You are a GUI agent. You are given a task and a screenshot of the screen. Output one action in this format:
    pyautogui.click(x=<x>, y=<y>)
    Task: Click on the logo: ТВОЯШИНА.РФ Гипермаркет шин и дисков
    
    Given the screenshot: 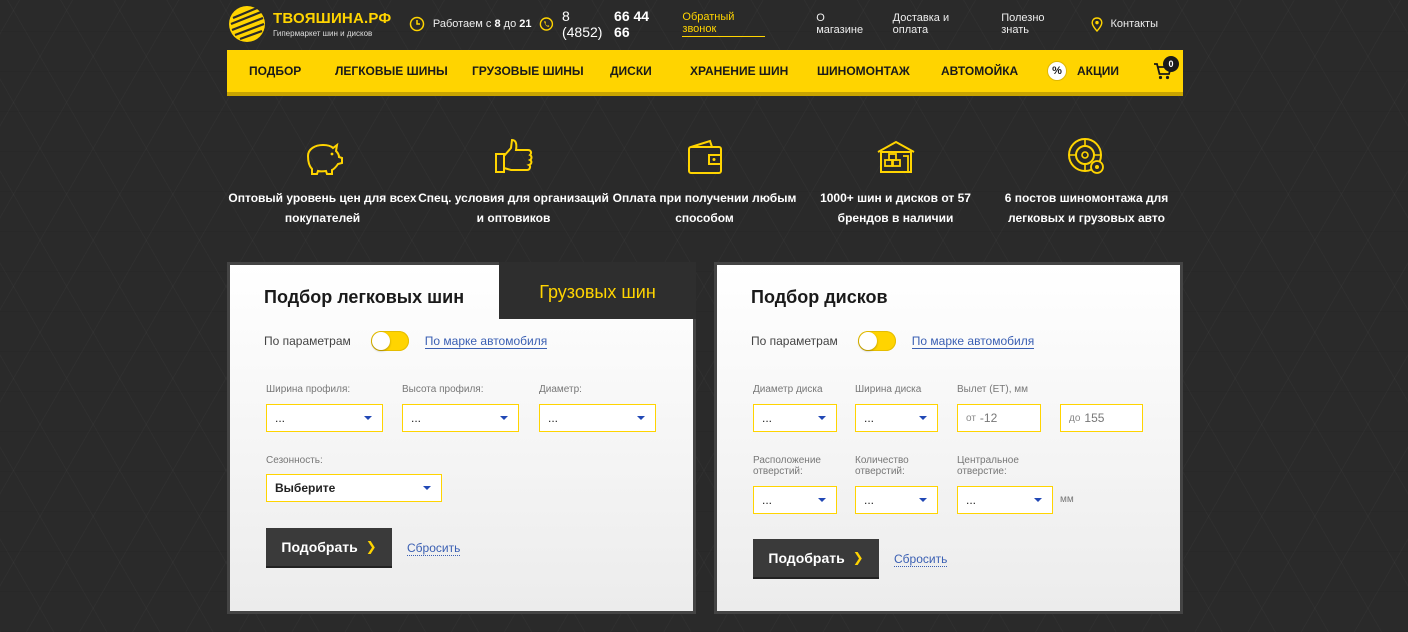 What is the action you would take?
    pyautogui.click(x=315, y=24)
    